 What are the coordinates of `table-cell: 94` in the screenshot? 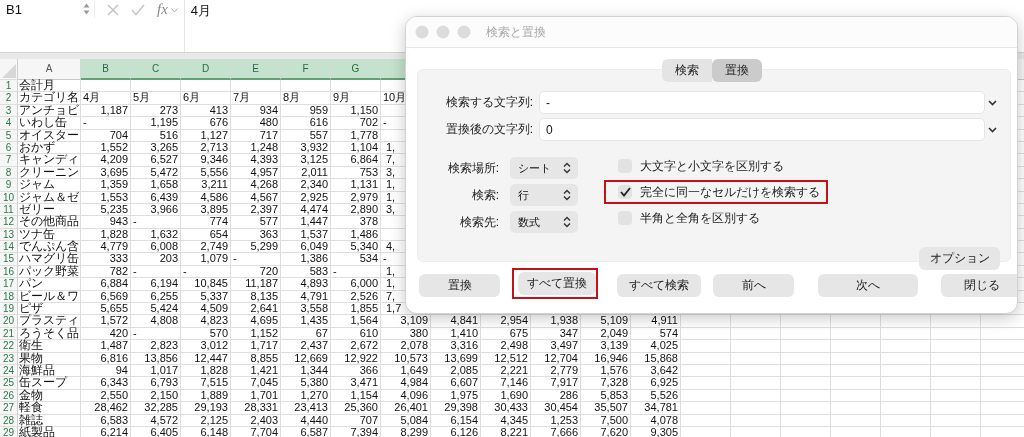 It's located at (106, 371).